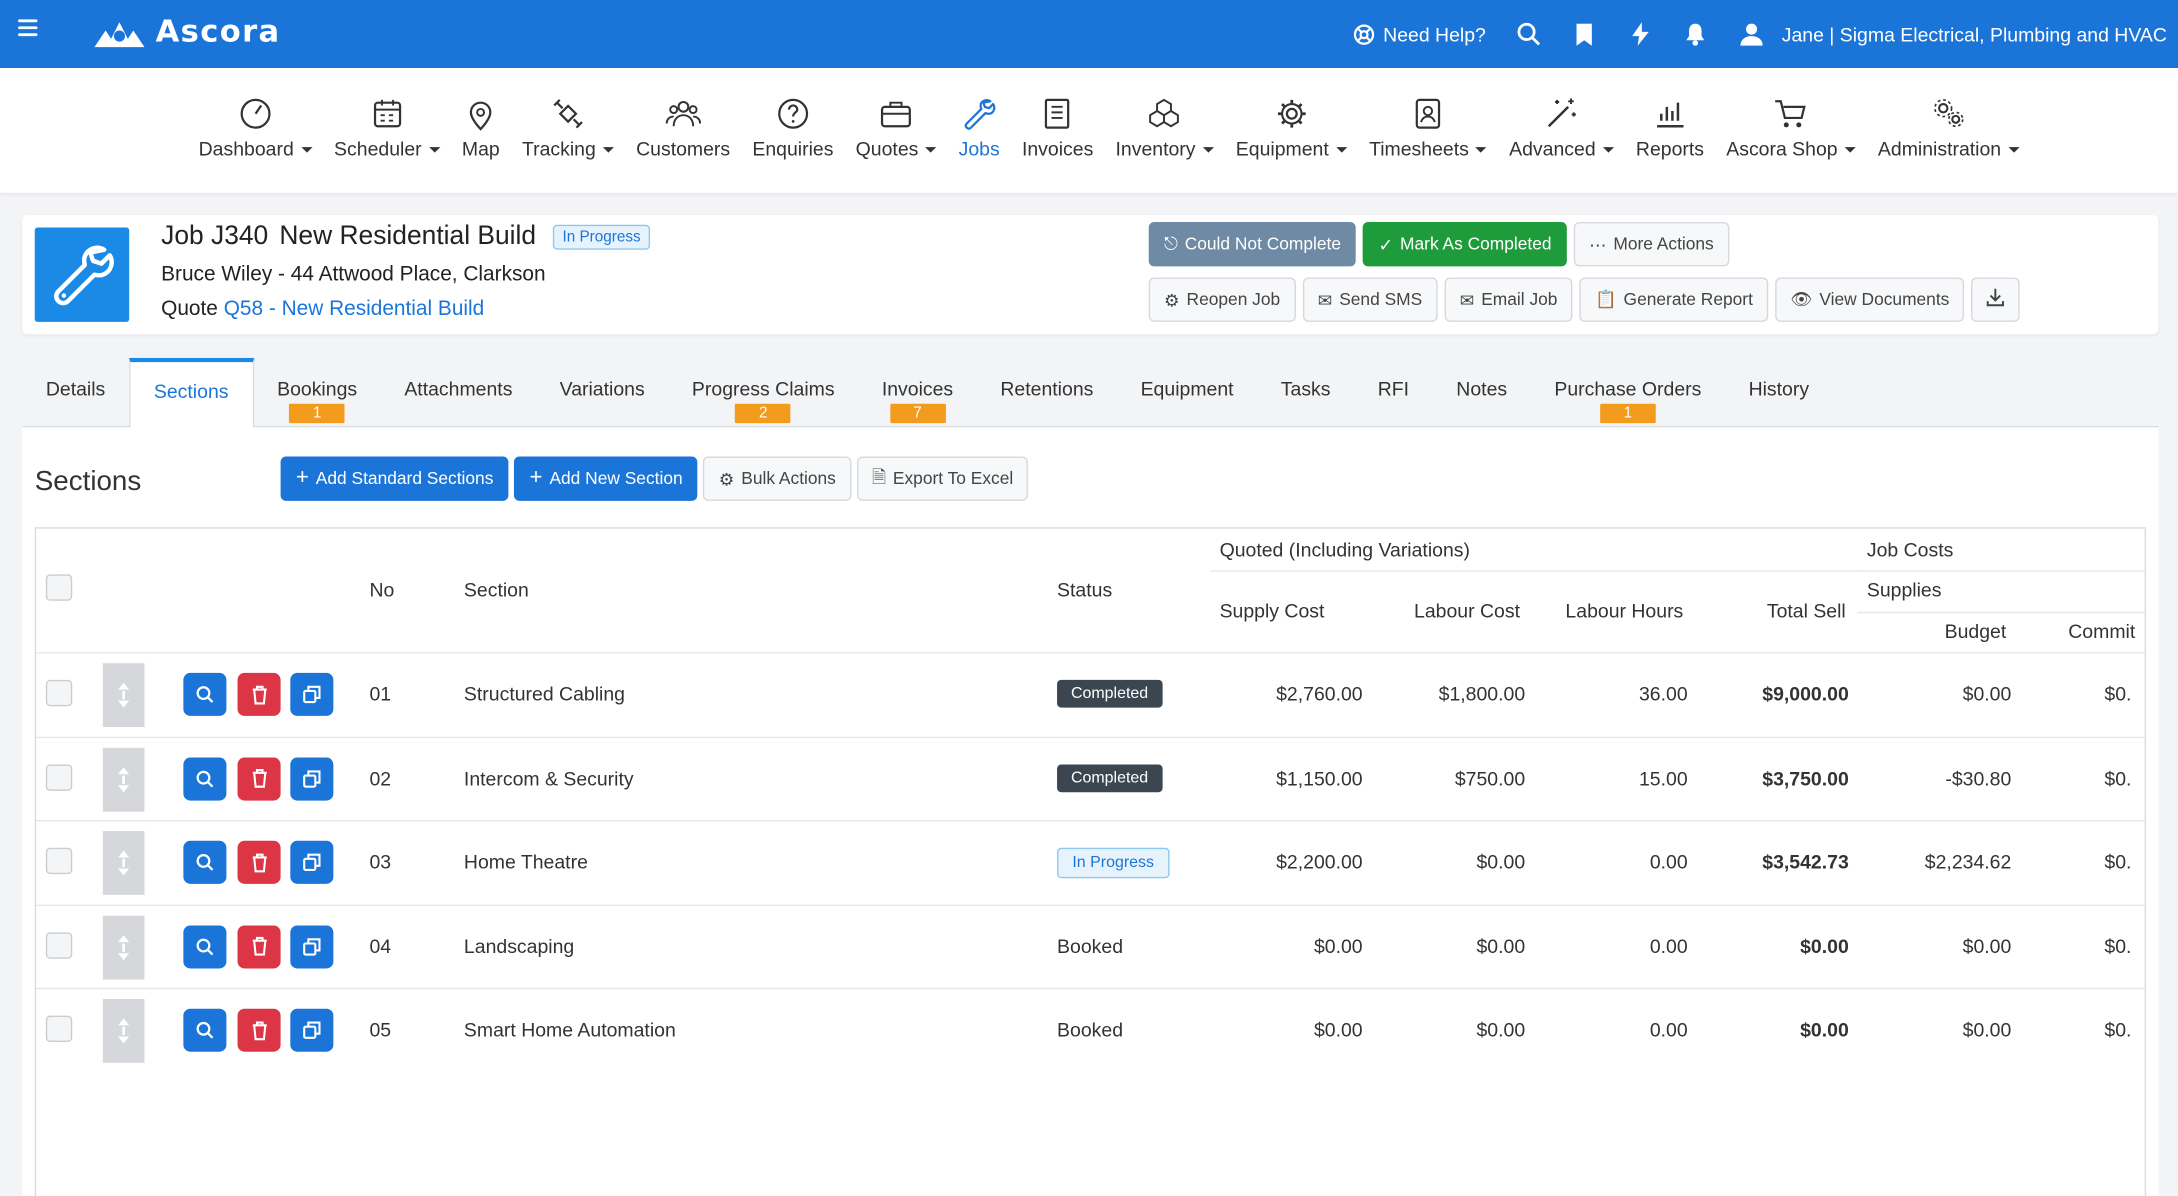 This screenshot has width=2178, height=1196. What do you see at coordinates (387, 128) in the screenshot?
I see `nav-item-scheduler: Scheduler` at bounding box center [387, 128].